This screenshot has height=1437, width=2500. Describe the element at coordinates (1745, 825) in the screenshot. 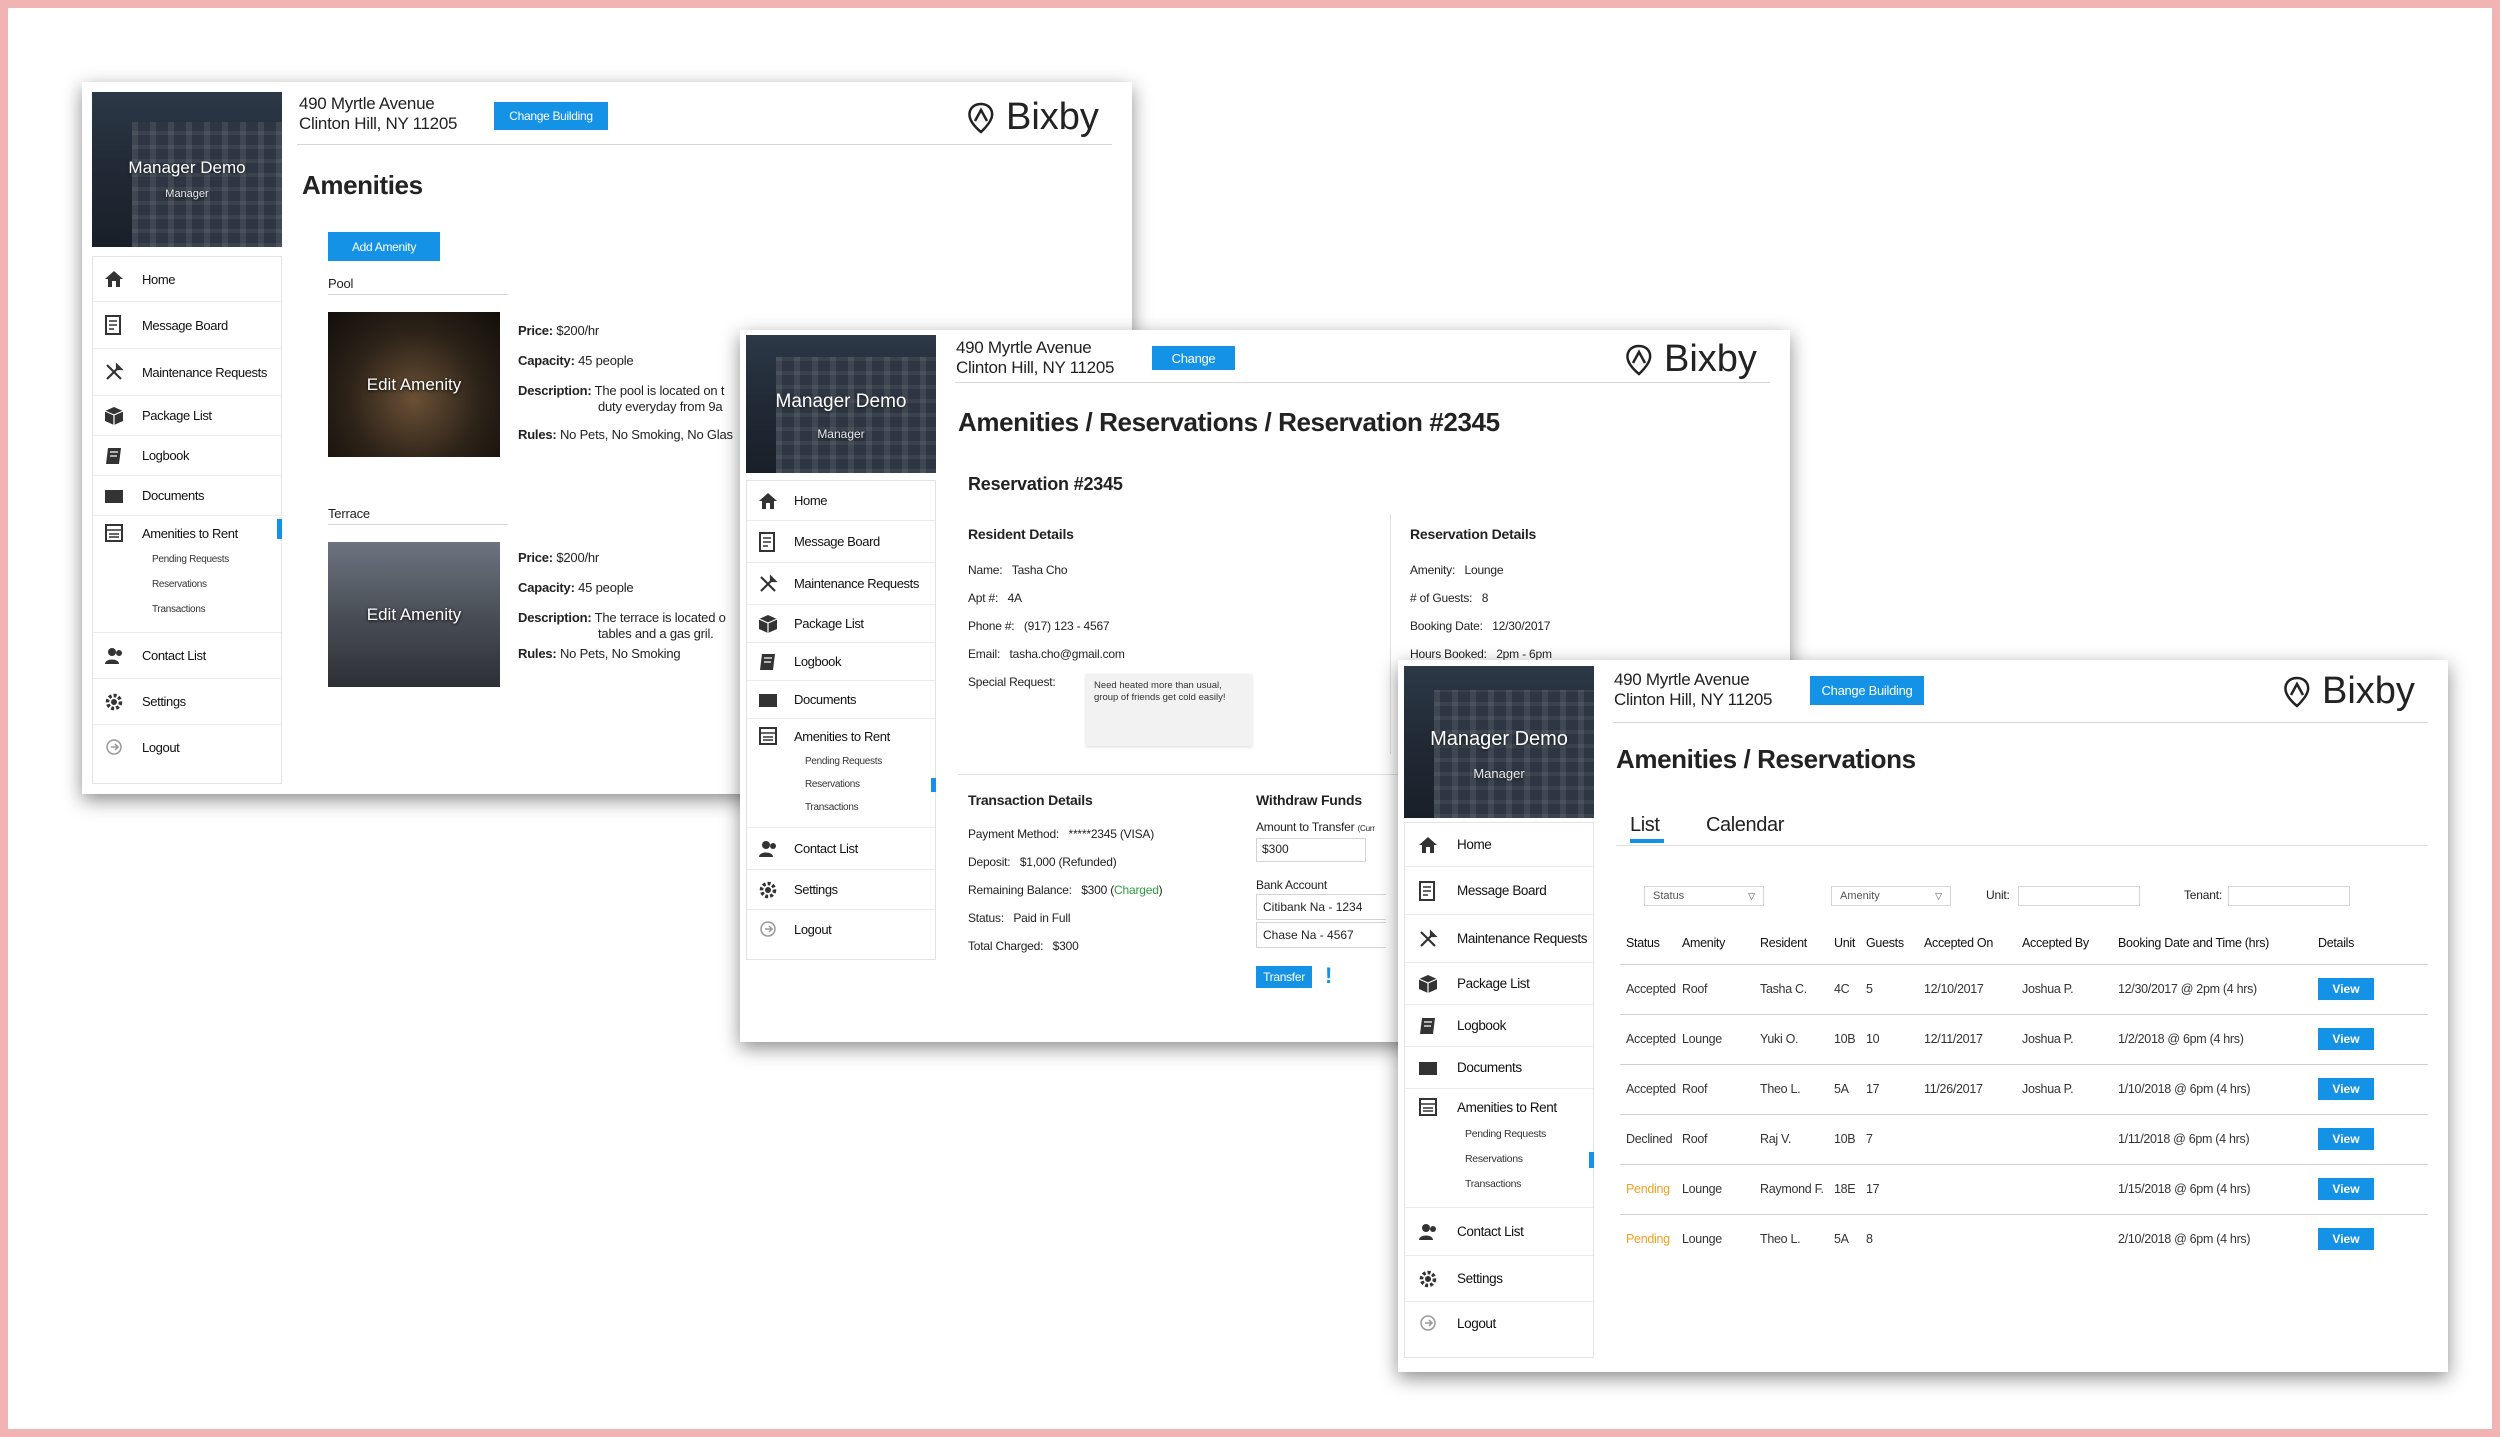

I see `tab-calendar: Calendar` at that location.